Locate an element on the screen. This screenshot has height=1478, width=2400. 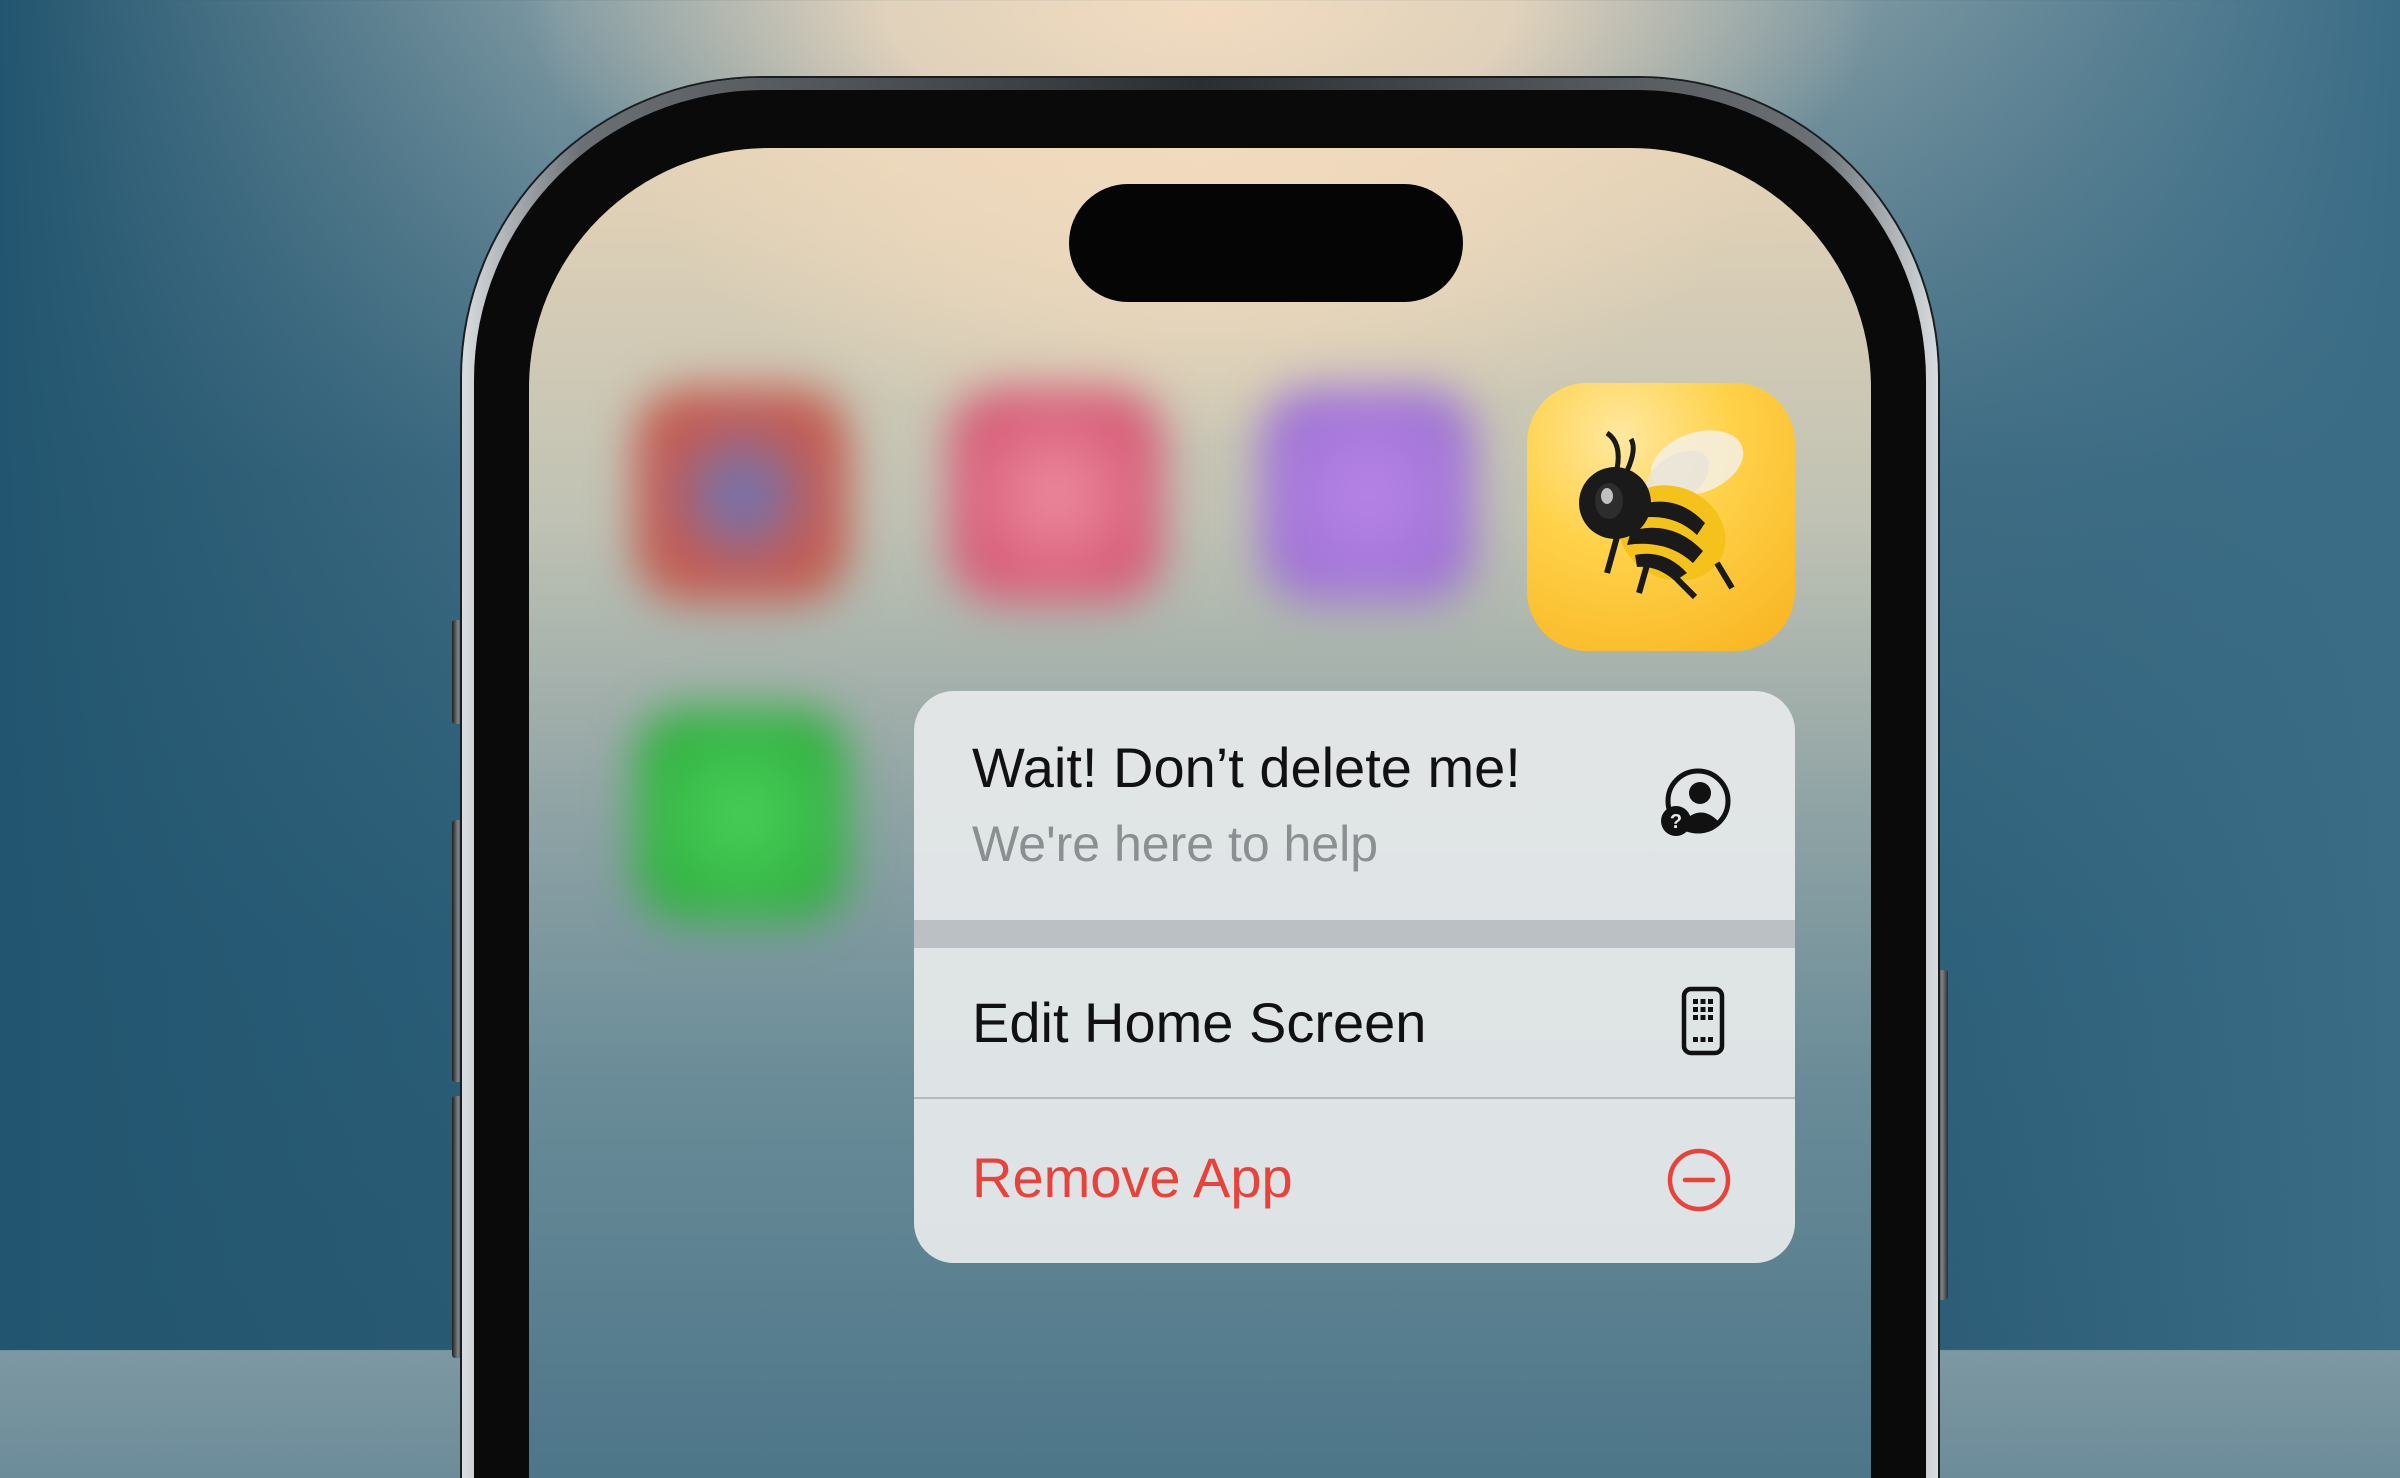
help-title: Wait! Don’t delete me! is located at coordinates (1246, 767).